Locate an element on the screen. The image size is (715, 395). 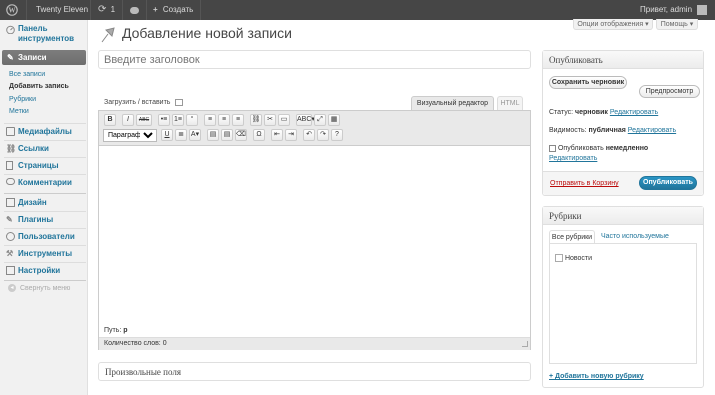
wordpress-logo-icon: W is located at coordinates (13, 10).